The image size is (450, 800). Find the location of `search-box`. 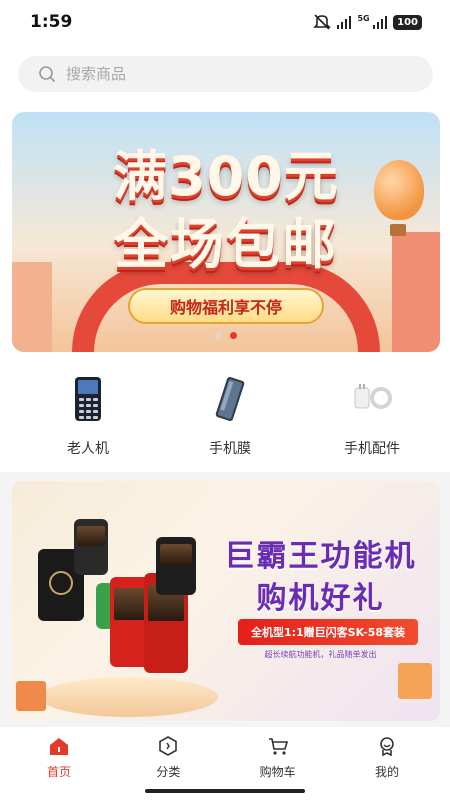

search-box is located at coordinates (225, 74).